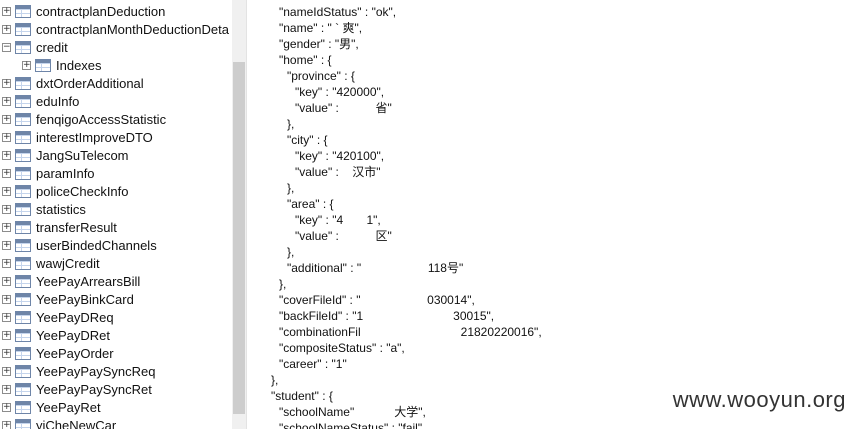 Image resolution: width=856 pixels, height=429 pixels. What do you see at coordinates (75, 317) in the screenshot?
I see `tree-item-label: YeePayDReq` at bounding box center [75, 317].